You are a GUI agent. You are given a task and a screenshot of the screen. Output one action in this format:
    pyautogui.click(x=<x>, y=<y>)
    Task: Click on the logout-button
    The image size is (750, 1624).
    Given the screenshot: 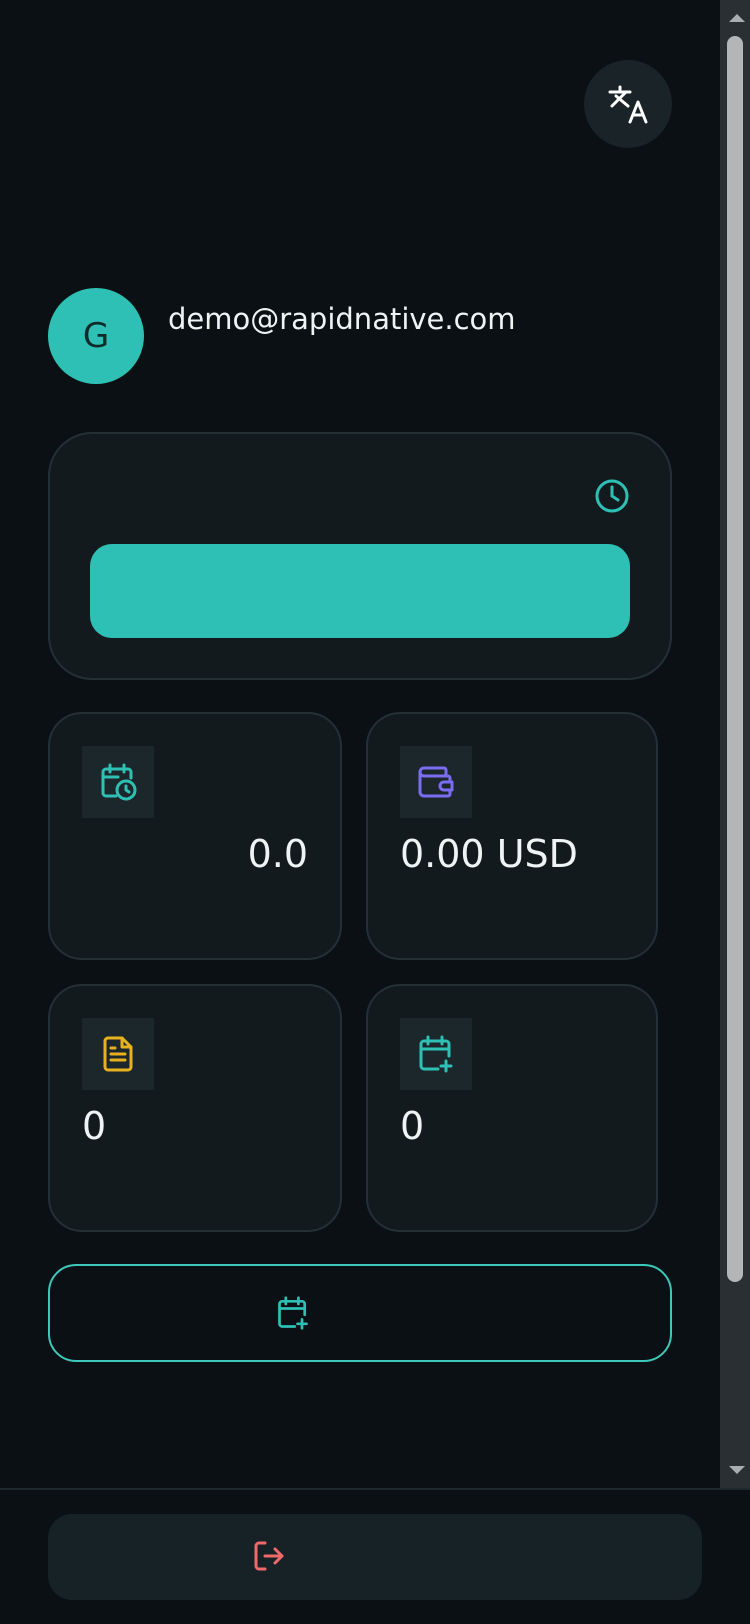 What is the action you would take?
    pyautogui.click(x=375, y=1557)
    